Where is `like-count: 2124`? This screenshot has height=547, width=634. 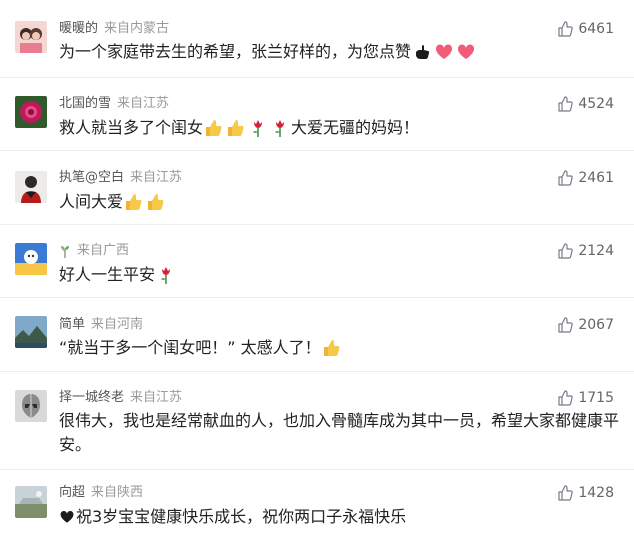
like-count: 2124 is located at coordinates (596, 251).